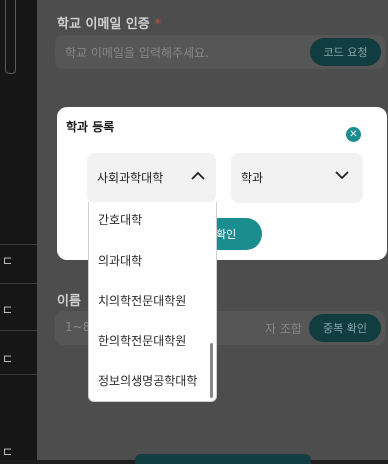 The height and width of the screenshot is (464, 388). I want to click on dropdown-option: 치의학전문대학원, so click(142, 300).